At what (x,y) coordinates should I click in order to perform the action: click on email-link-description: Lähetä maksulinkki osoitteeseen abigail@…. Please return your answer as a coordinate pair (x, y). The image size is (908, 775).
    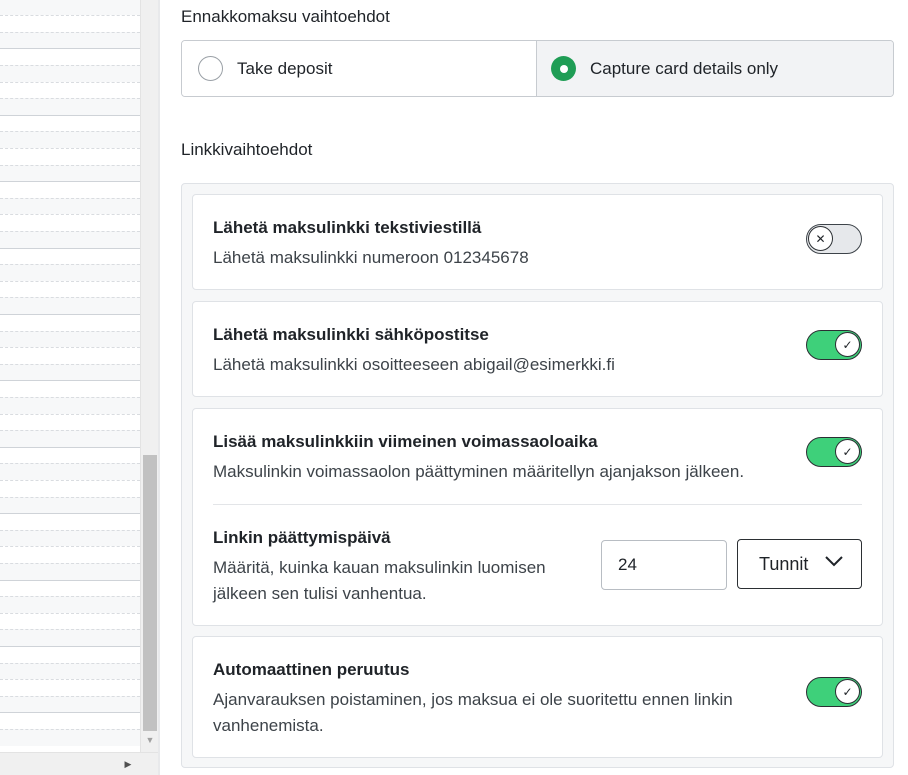
    Looking at the image, I should click on (414, 364).